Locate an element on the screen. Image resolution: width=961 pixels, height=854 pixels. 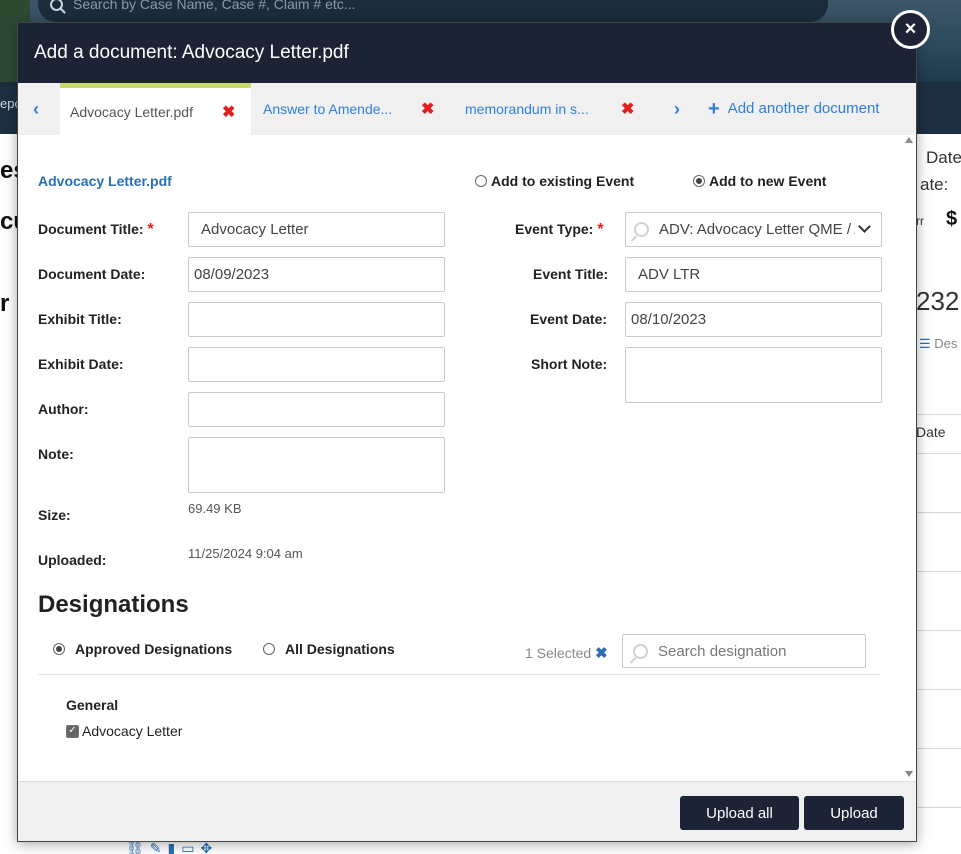
network-icon: ✥ is located at coordinates (209, 847).